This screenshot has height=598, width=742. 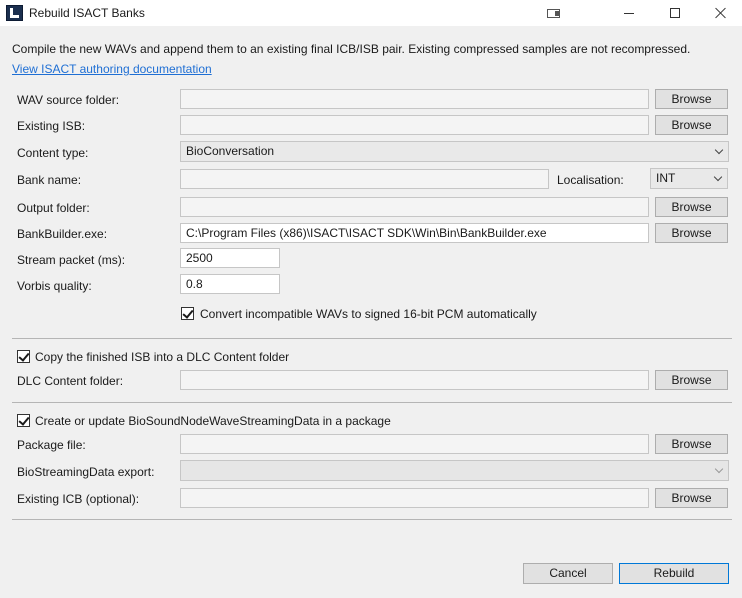 I want to click on dlc-folder-input, so click(x=414, y=380).